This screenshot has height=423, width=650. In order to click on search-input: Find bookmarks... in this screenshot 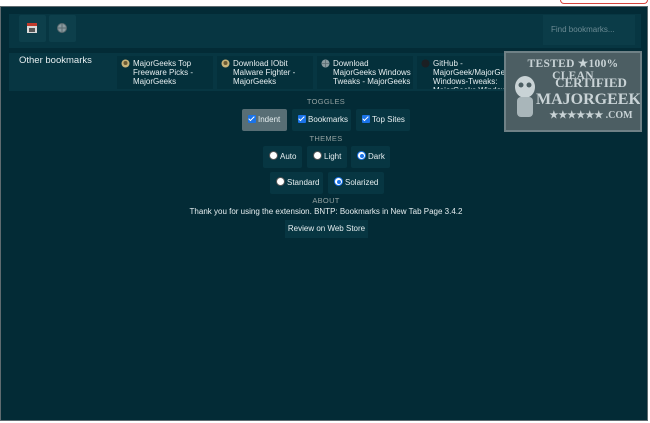, I will do `click(589, 30)`.